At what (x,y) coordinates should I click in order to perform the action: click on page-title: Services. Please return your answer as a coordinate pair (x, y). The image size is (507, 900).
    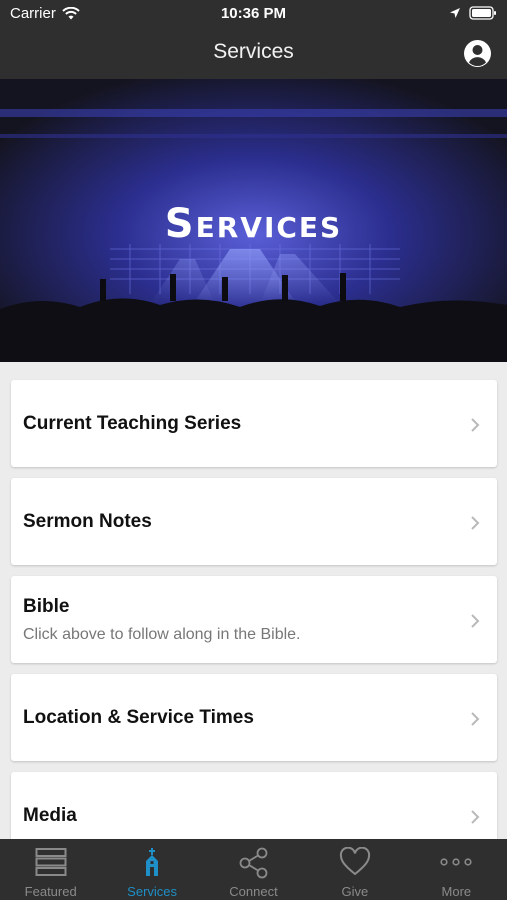
    Looking at the image, I should click on (253, 51).